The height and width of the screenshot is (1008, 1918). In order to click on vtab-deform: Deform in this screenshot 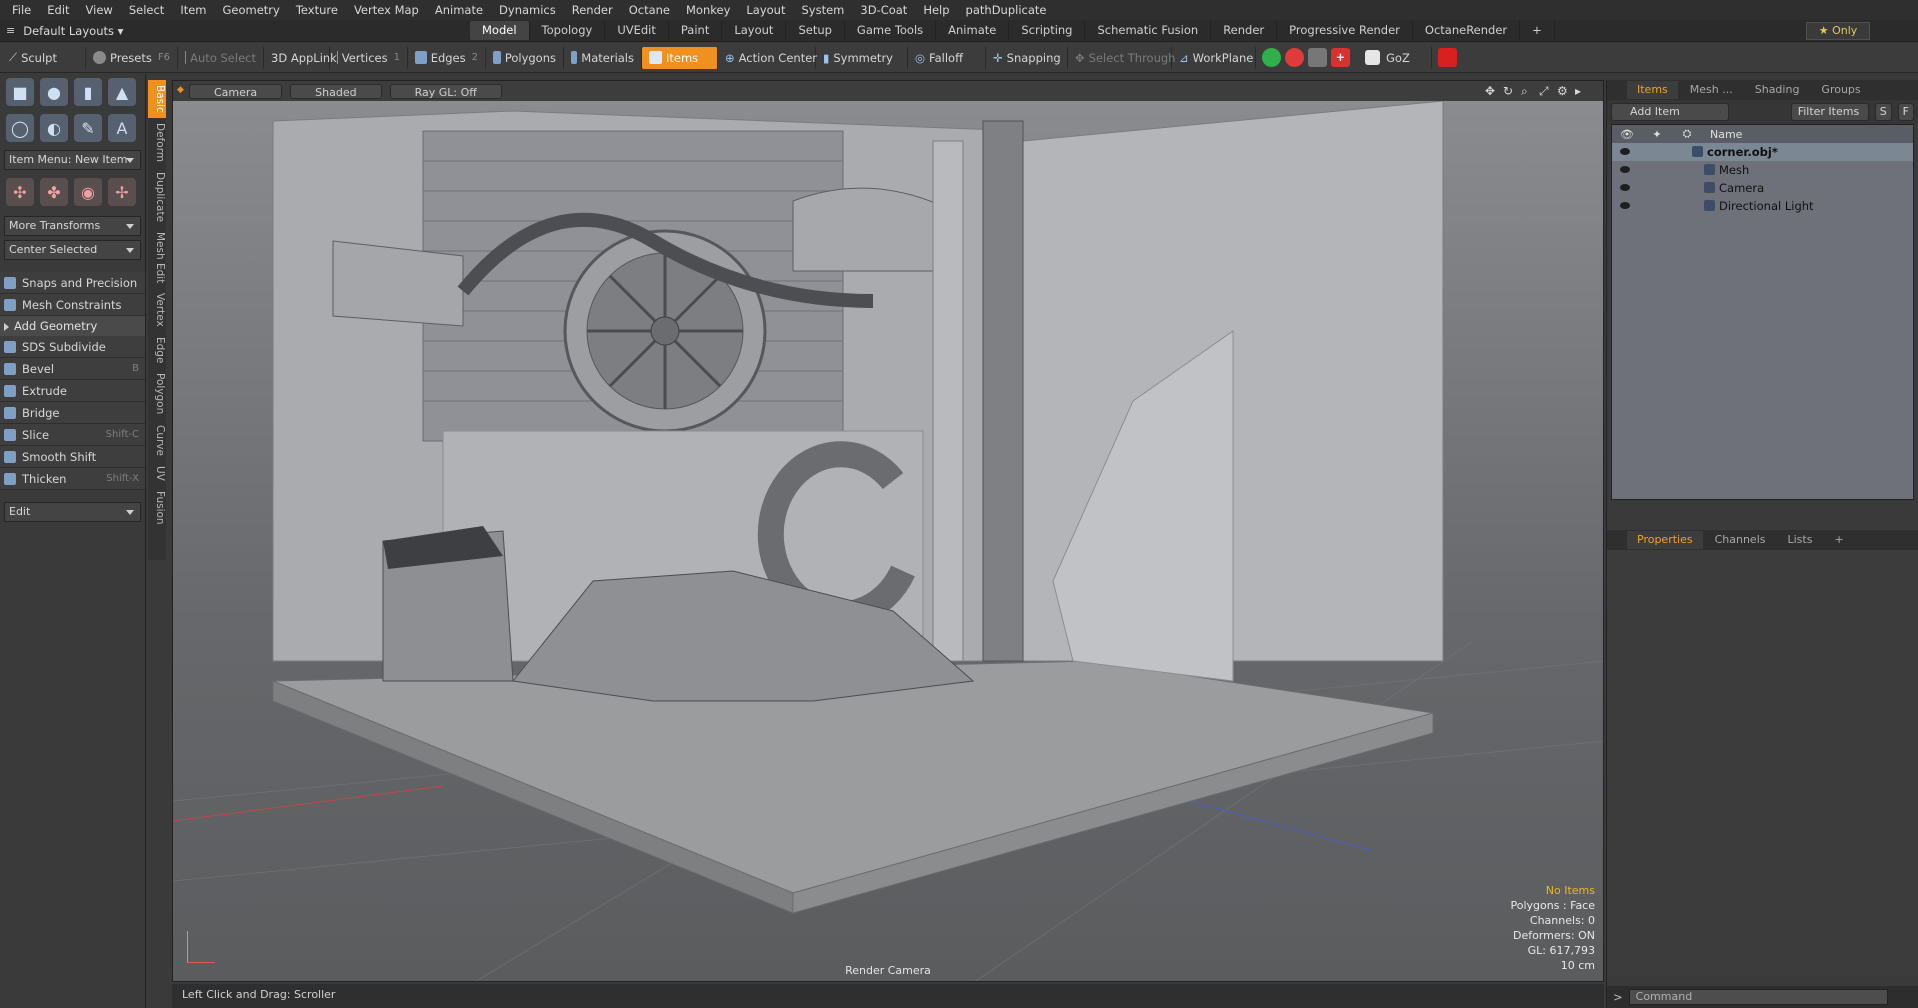, I will do `click(157, 142)`.